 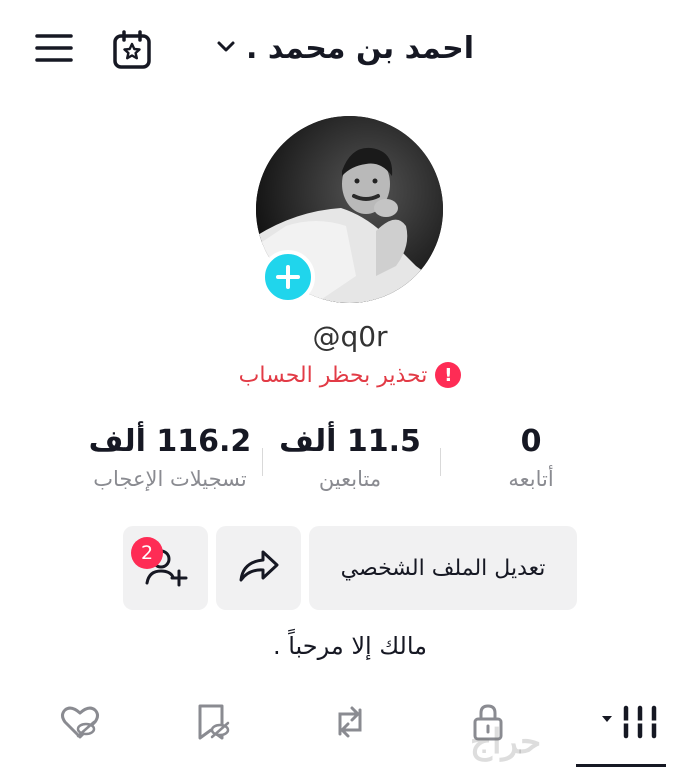 I want to click on hamburger-menu-icon, so click(x=54, y=48).